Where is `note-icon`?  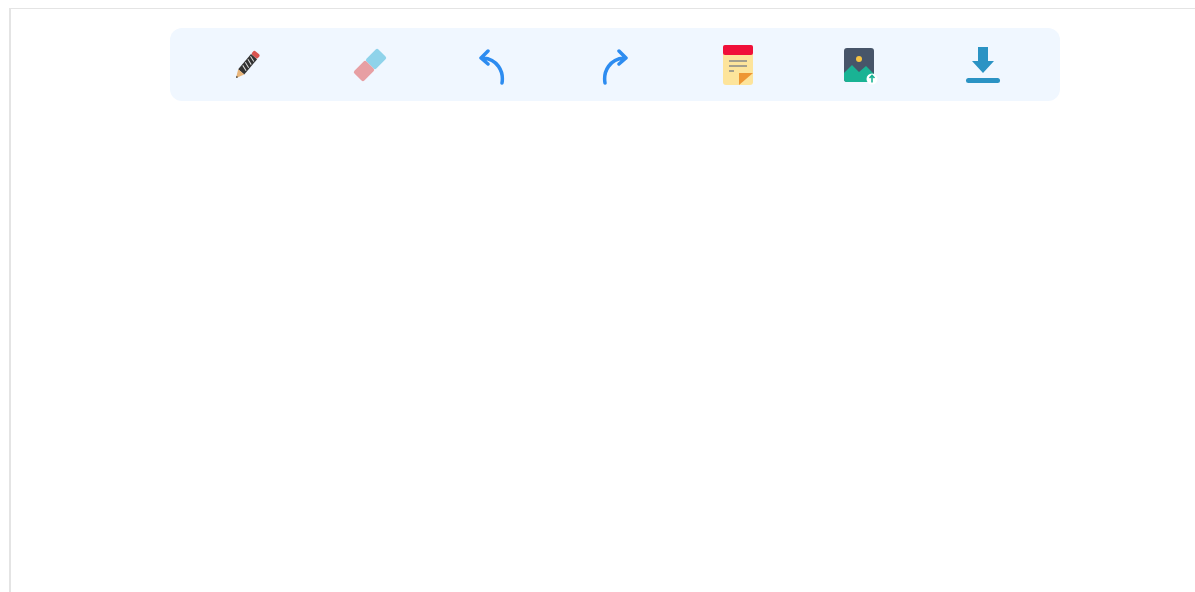
note-icon is located at coordinates (737, 64).